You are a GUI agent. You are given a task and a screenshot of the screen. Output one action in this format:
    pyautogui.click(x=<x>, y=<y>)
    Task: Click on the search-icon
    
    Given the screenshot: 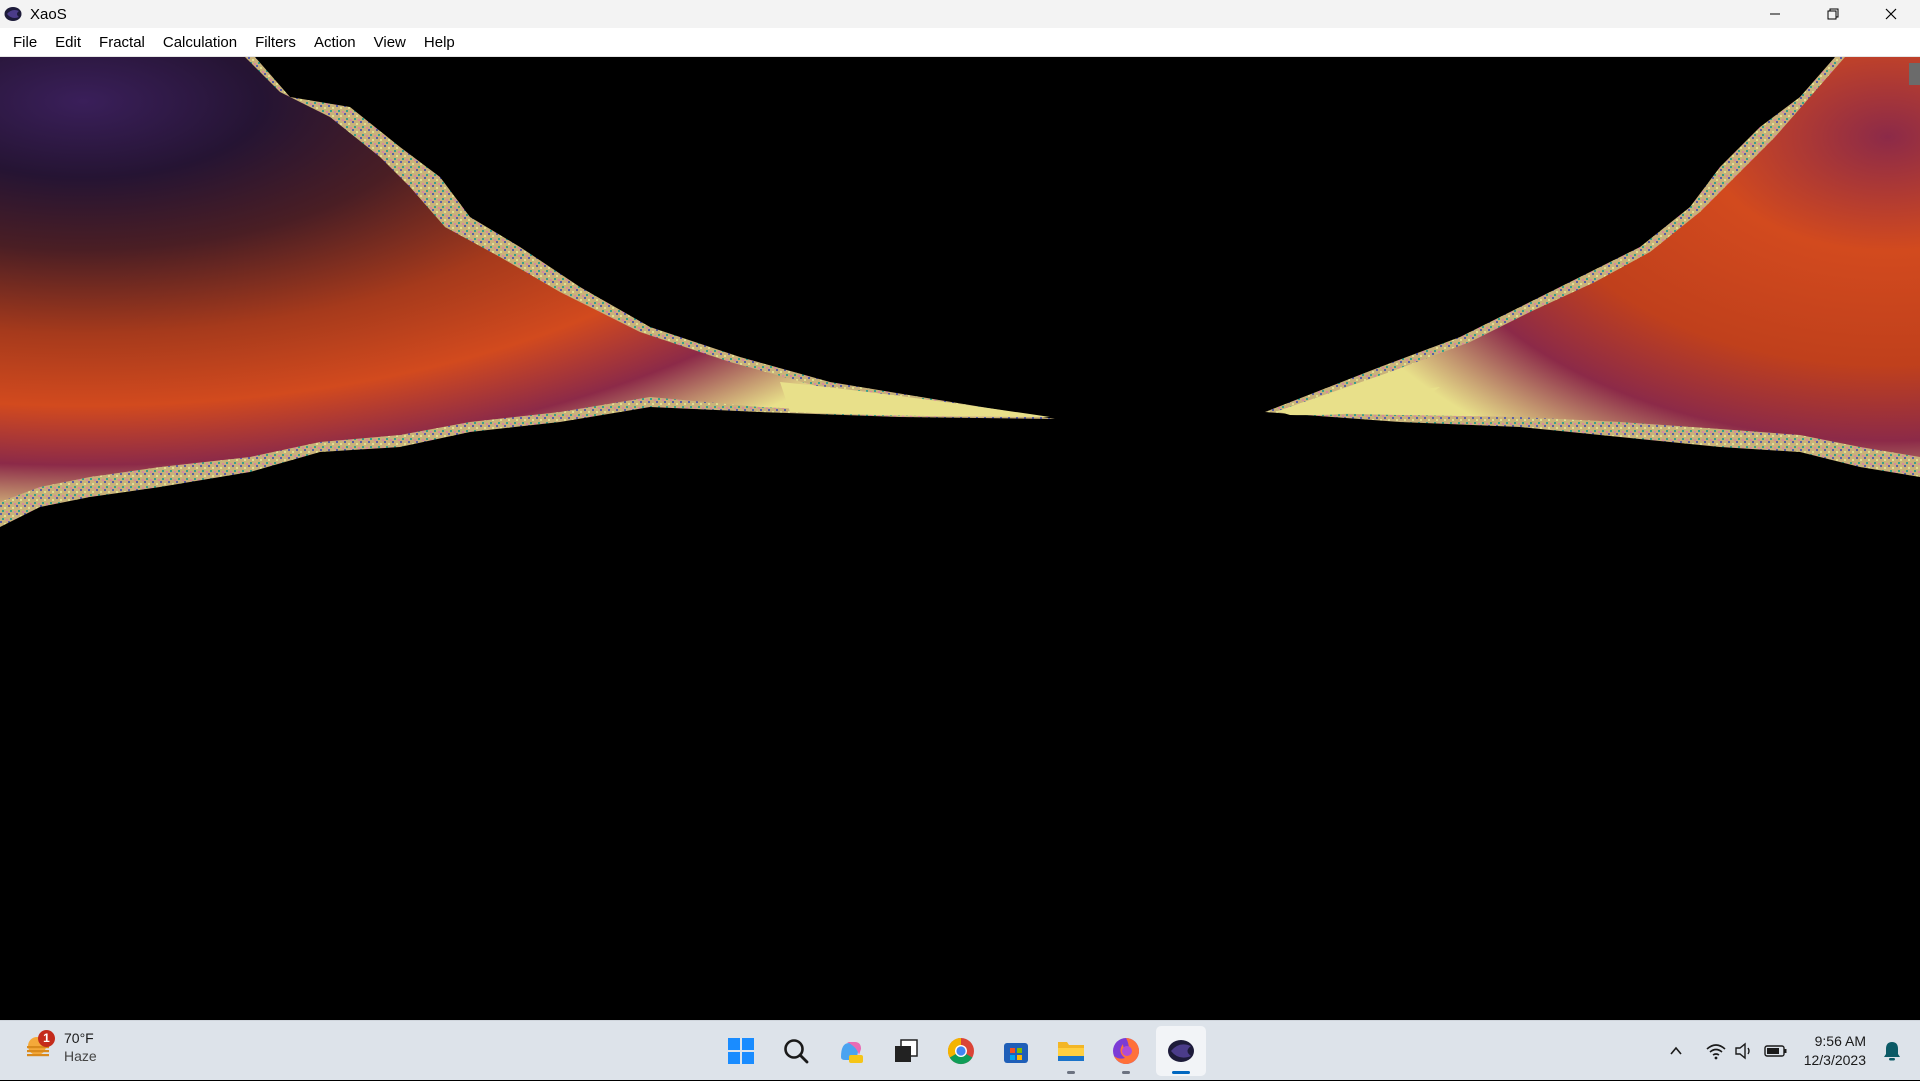 What is the action you would take?
    pyautogui.click(x=796, y=1051)
    